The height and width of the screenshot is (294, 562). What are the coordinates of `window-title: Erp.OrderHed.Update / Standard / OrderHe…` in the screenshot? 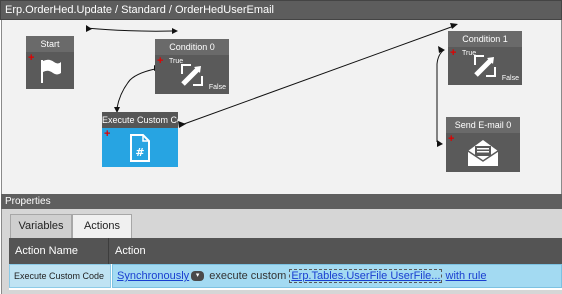 It's located at (281, 10).